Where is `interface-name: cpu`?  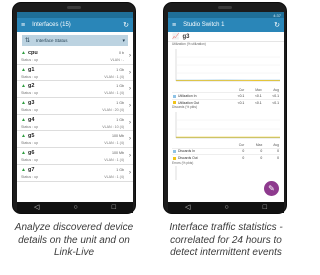
interface-name: cpu is located at coordinates (32, 53).